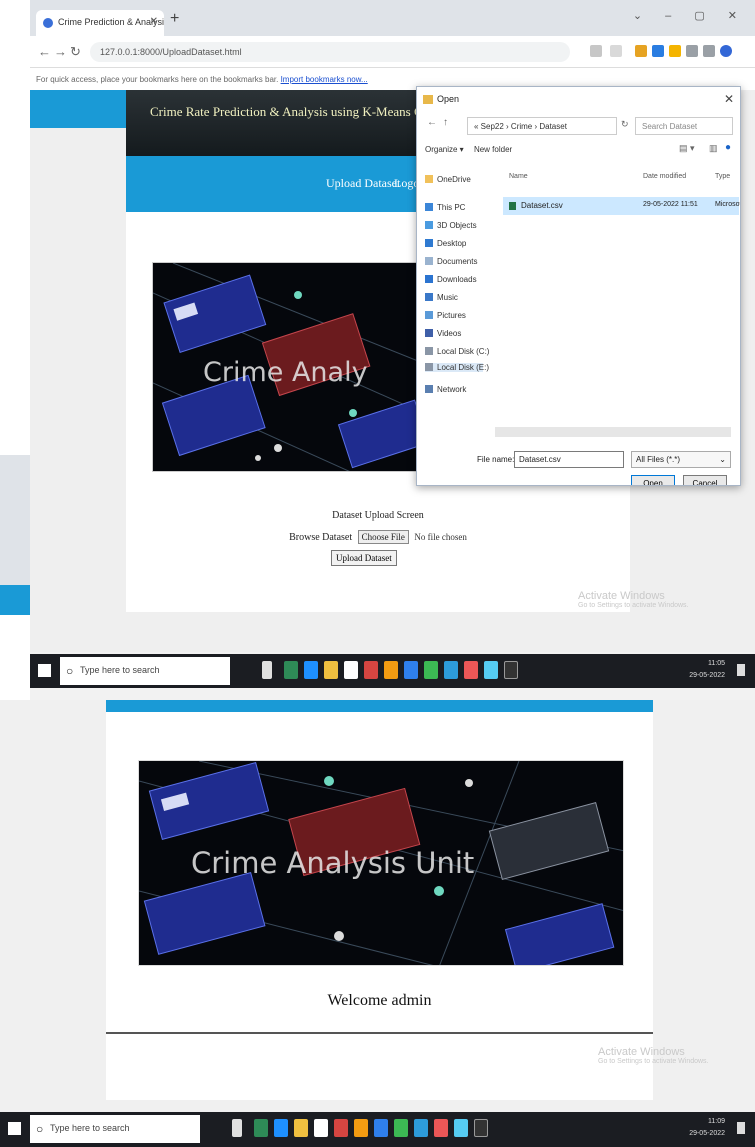 This screenshot has height=1147, width=755. I want to click on sidebar-icon, so click(709, 51).